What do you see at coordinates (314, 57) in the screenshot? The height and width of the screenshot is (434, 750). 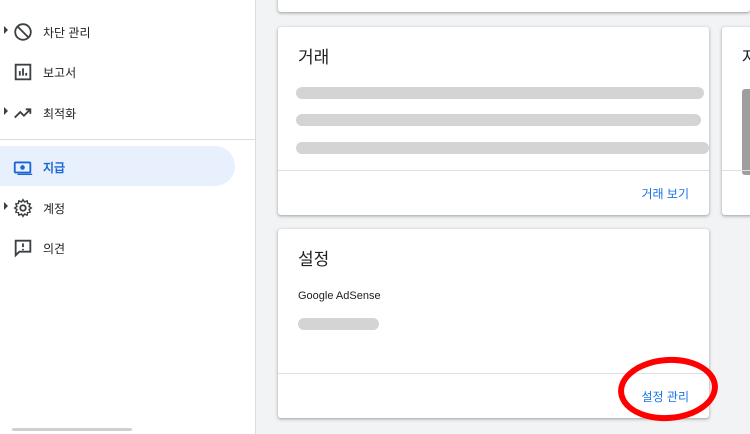 I see `card-title: 거래` at bounding box center [314, 57].